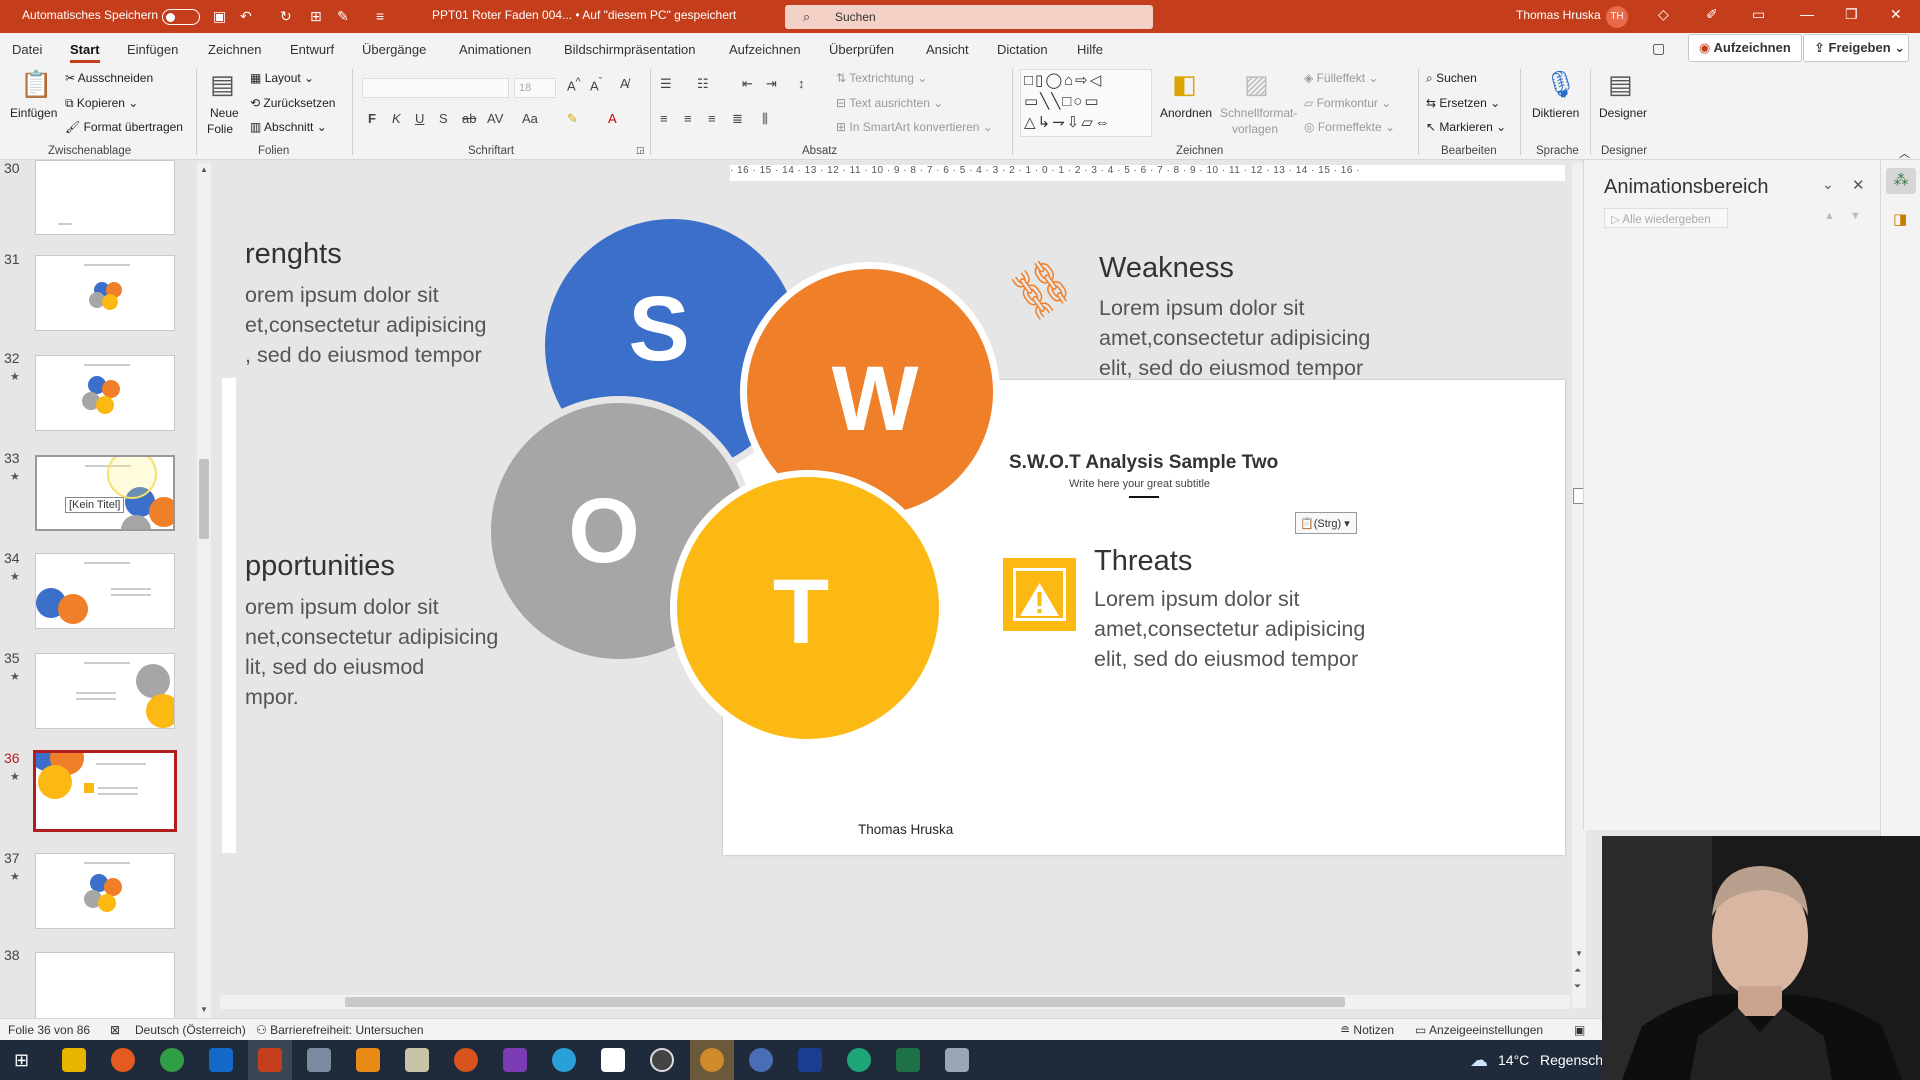  What do you see at coordinates (662, 1060) in the screenshot?
I see `obs-icon` at bounding box center [662, 1060].